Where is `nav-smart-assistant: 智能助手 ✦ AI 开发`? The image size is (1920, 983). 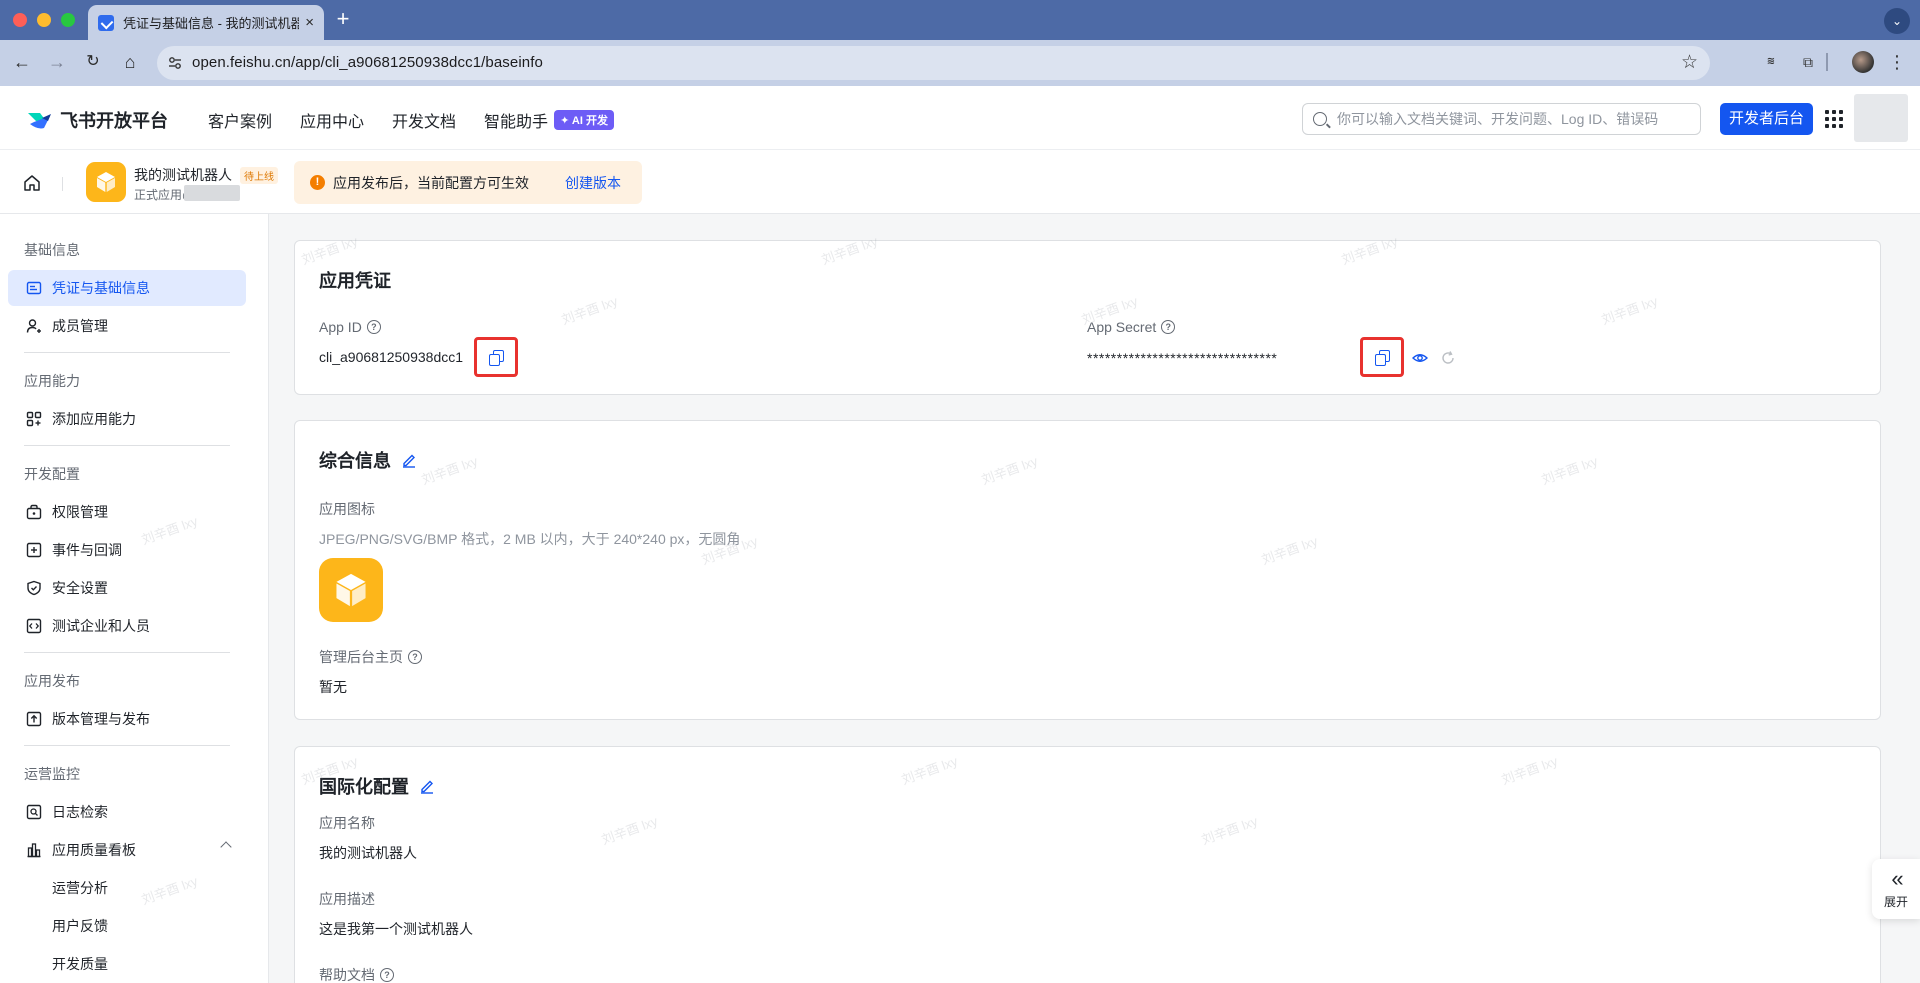 nav-smart-assistant: 智能助手 ✦ AI 开发 is located at coordinates (549, 120).